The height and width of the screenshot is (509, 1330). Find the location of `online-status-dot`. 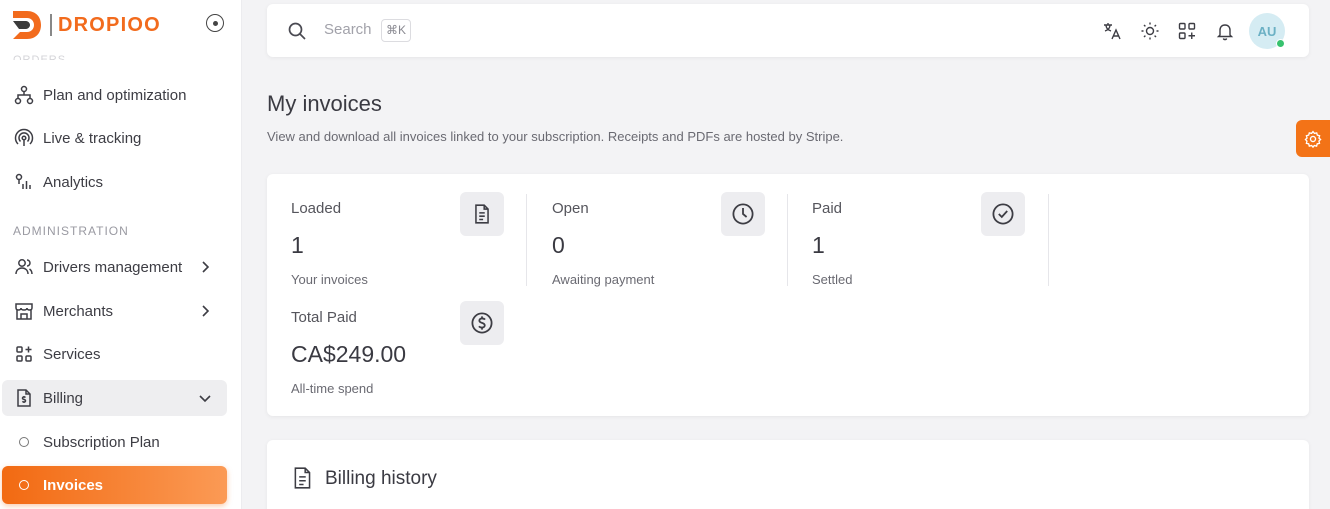

online-status-dot is located at coordinates (1280, 43).